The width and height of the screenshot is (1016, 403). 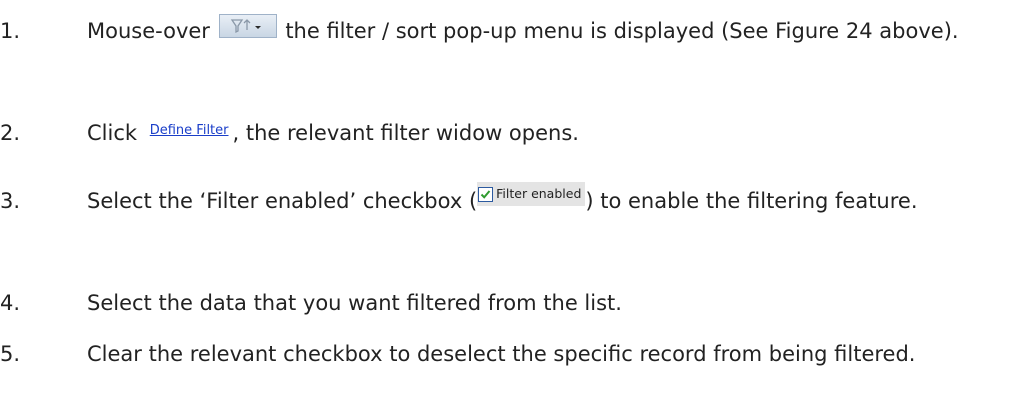 I want to click on filter-enabled-checkbox-sample: Filter enabled, so click(x=531, y=194).